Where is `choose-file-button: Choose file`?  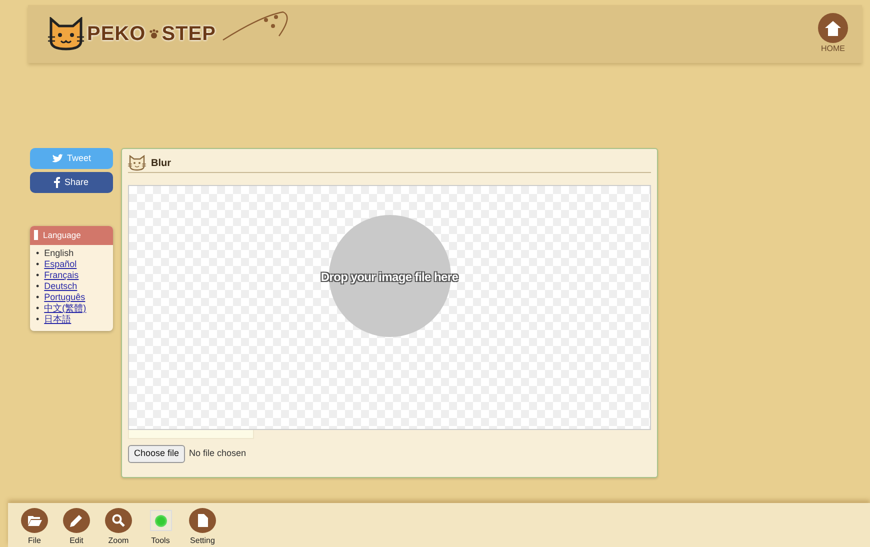
choose-file-button: Choose file is located at coordinates (157, 453).